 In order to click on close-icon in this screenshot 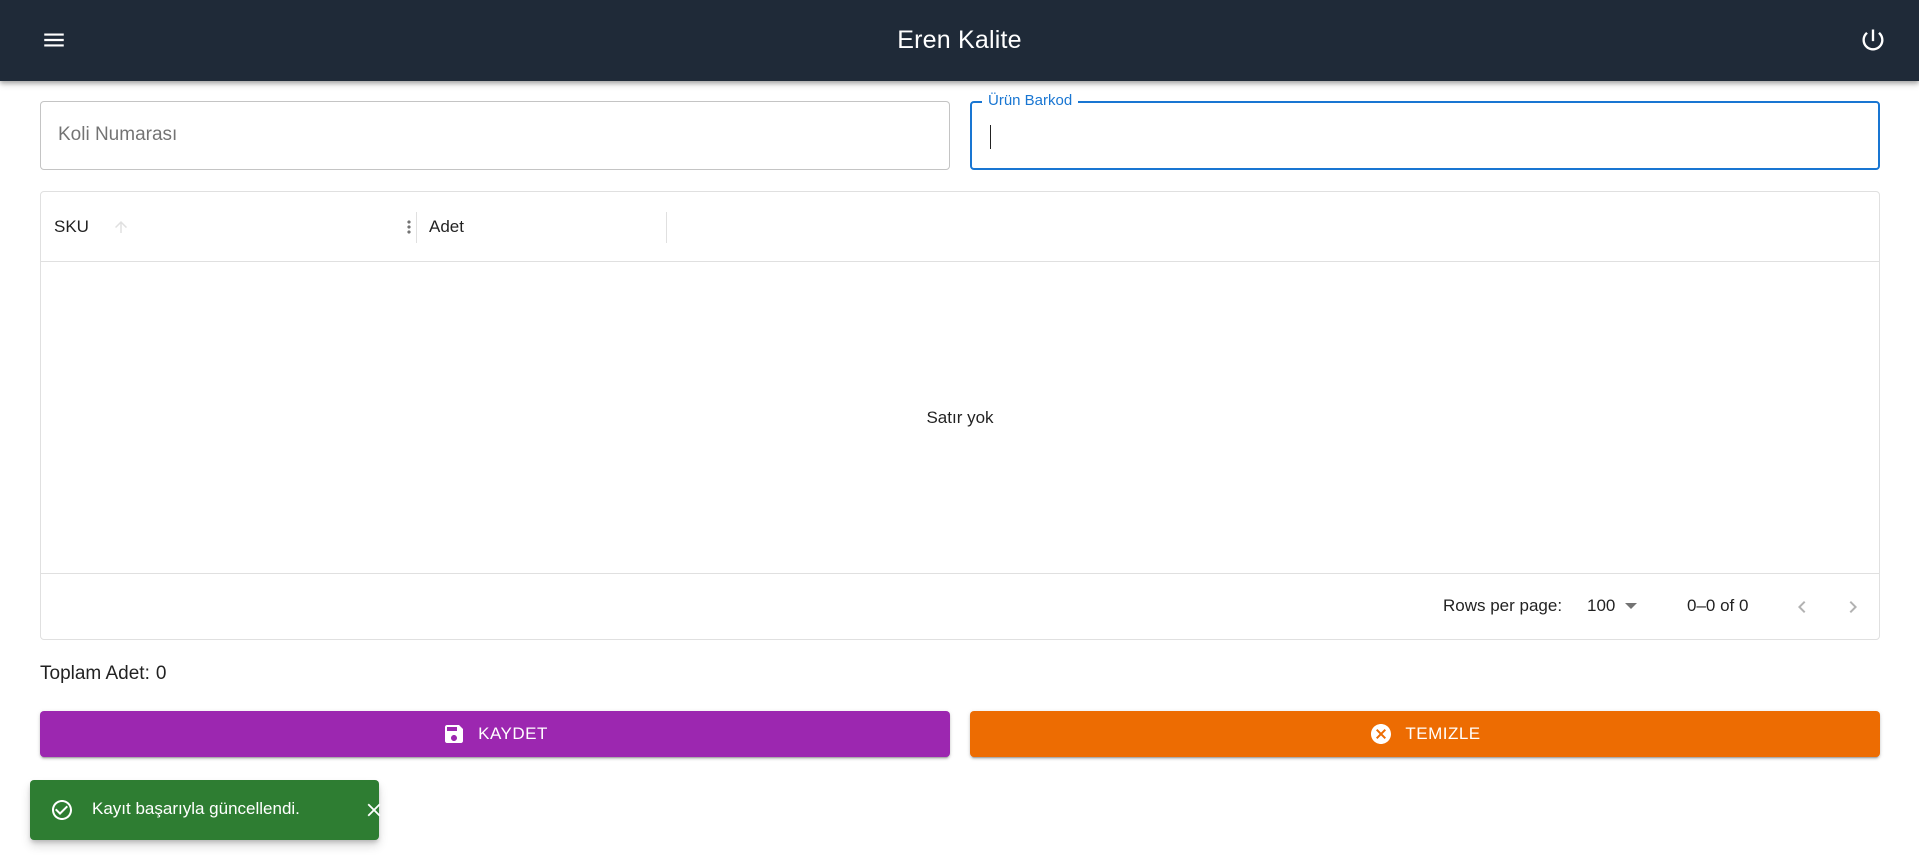, I will do `click(374, 810)`.